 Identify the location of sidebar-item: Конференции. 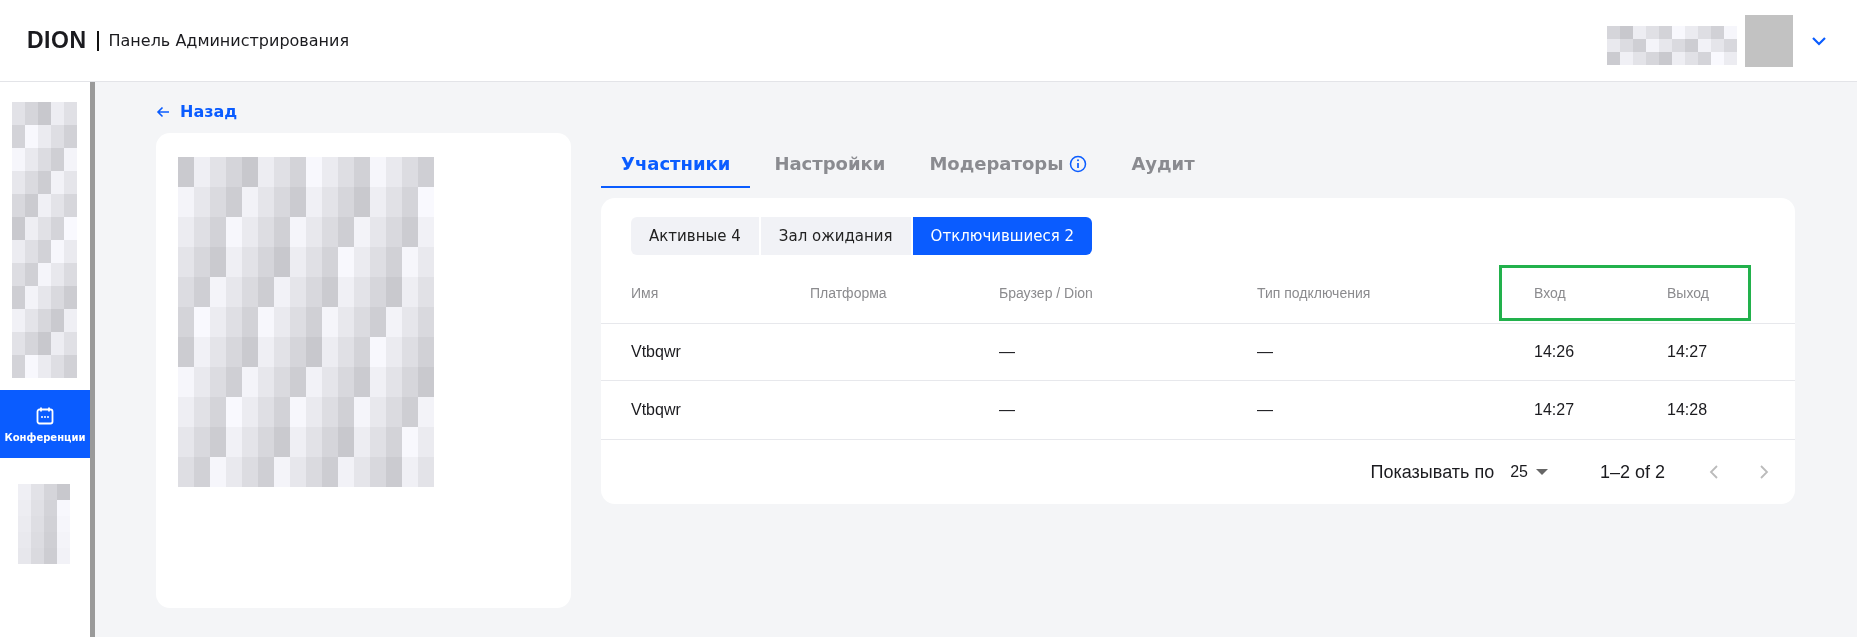
(45, 424).